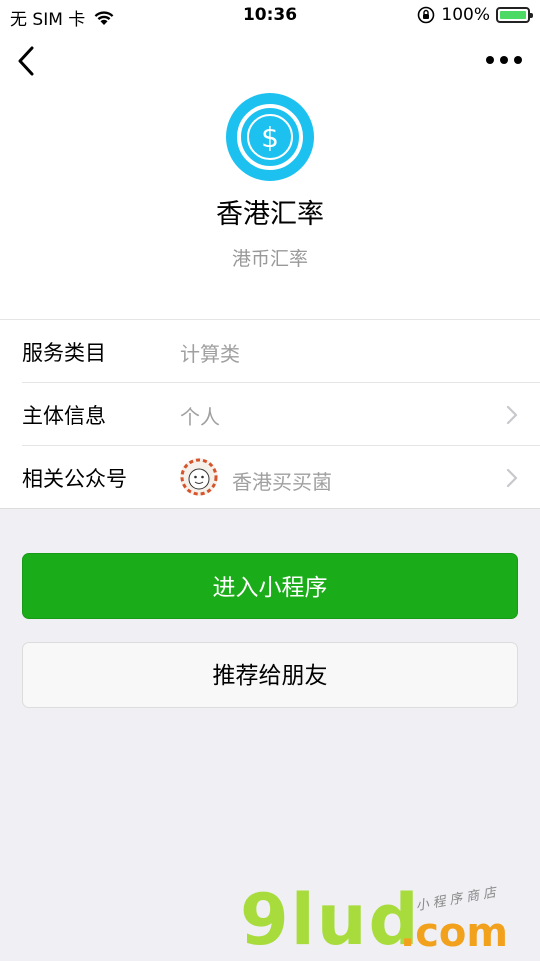 The width and height of the screenshot is (540, 961). I want to click on more-dots-icon, so click(504, 60).